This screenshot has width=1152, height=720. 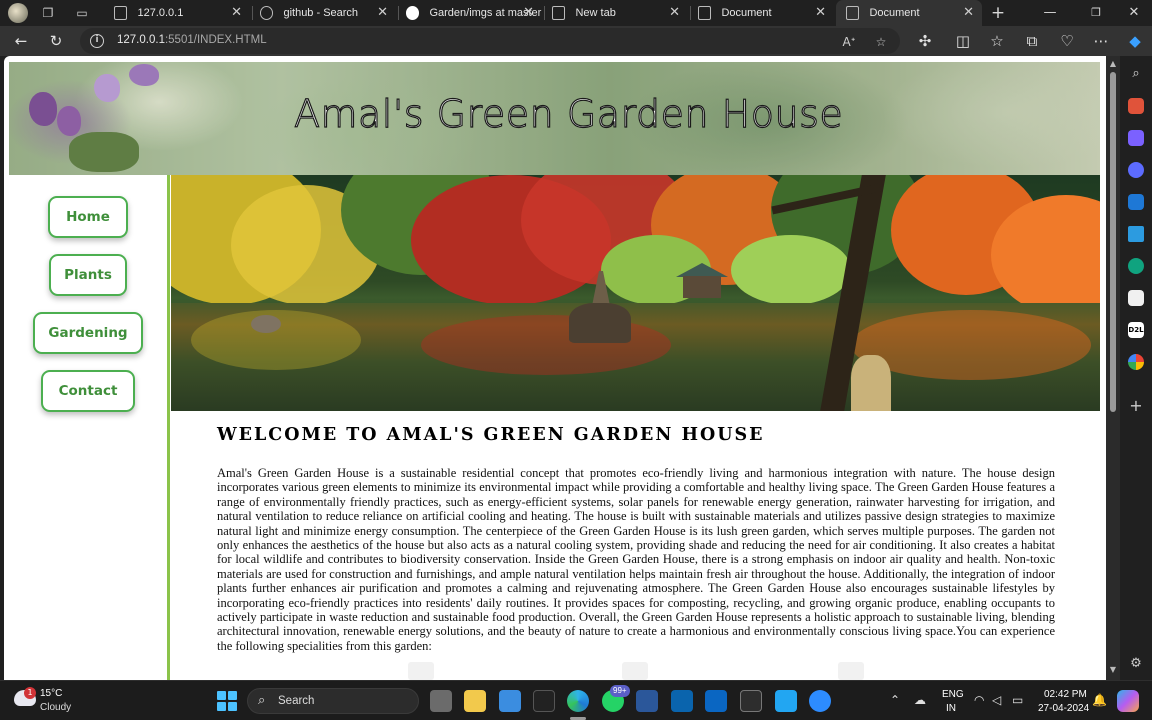 What do you see at coordinates (578, 701) in the screenshot?
I see `edge-browser-icon` at bounding box center [578, 701].